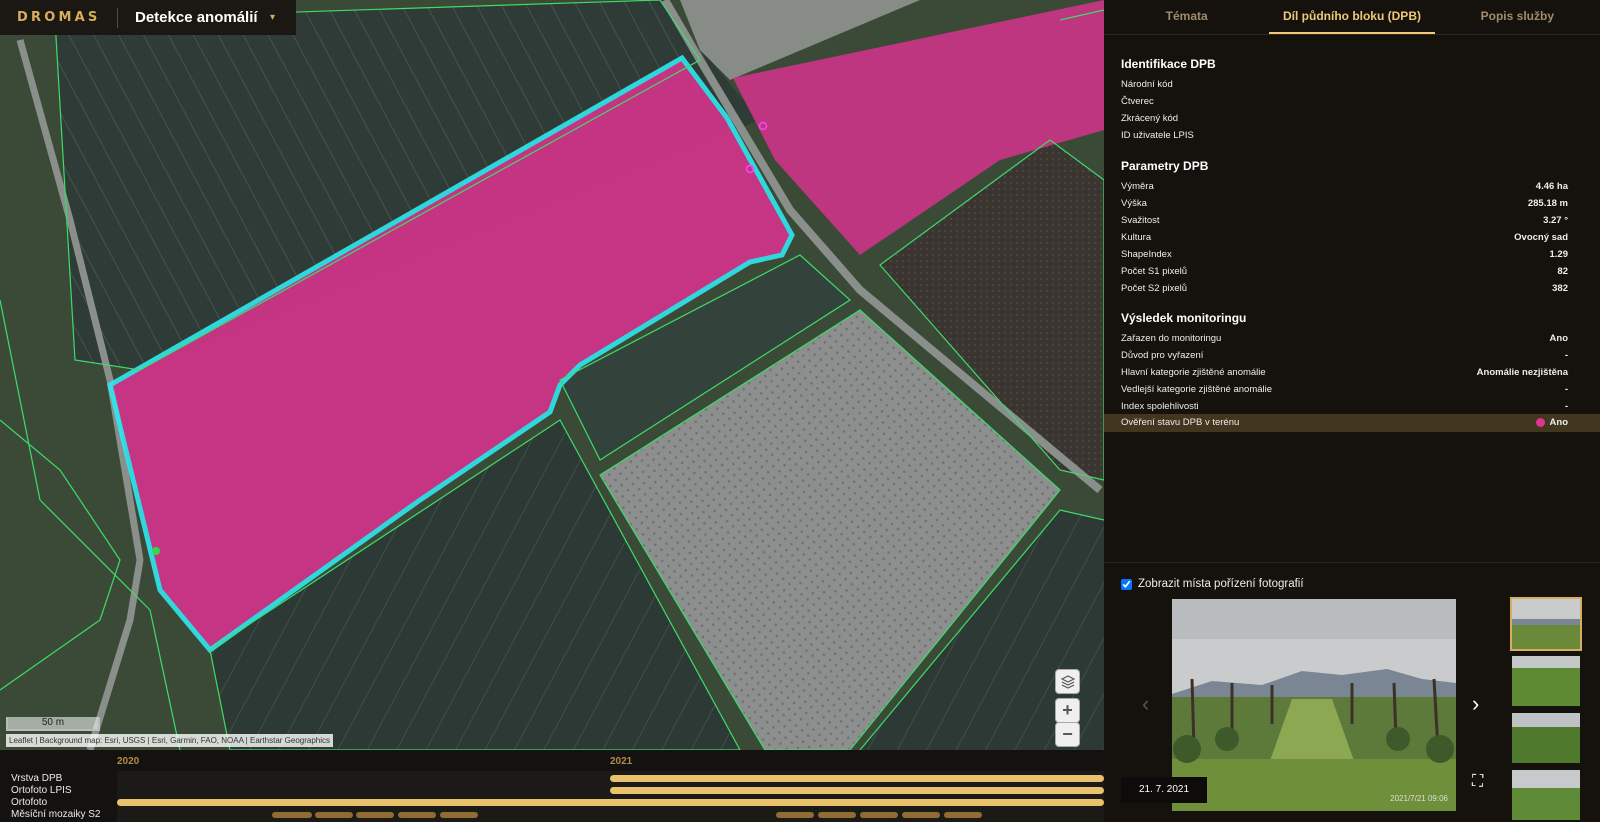 The width and height of the screenshot is (1600, 822). Describe the element at coordinates (53, 724) in the screenshot. I see `scale-bar: 50 m` at that location.